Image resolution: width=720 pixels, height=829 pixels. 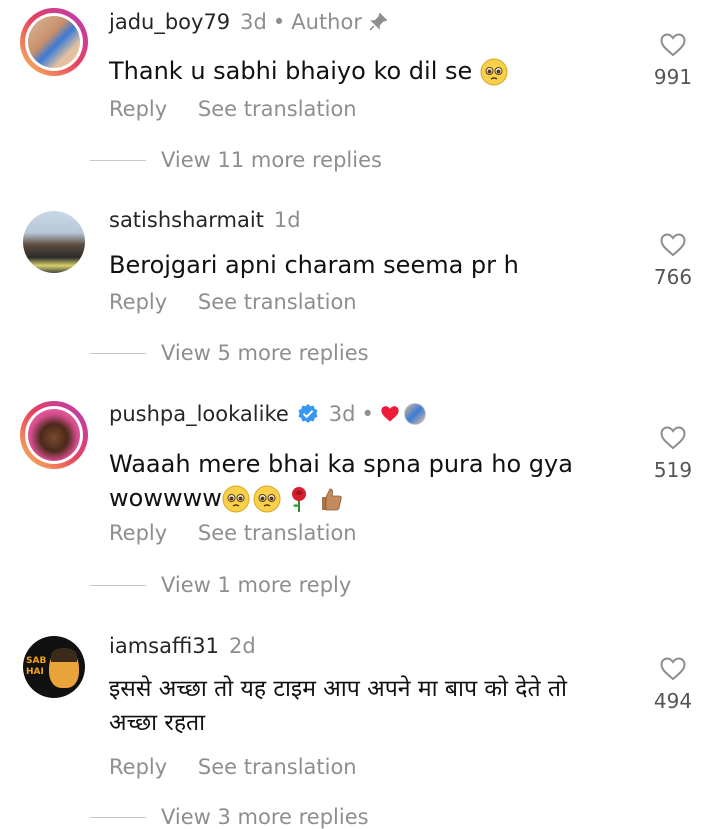 I want to click on username: satishsharmait, so click(x=186, y=220).